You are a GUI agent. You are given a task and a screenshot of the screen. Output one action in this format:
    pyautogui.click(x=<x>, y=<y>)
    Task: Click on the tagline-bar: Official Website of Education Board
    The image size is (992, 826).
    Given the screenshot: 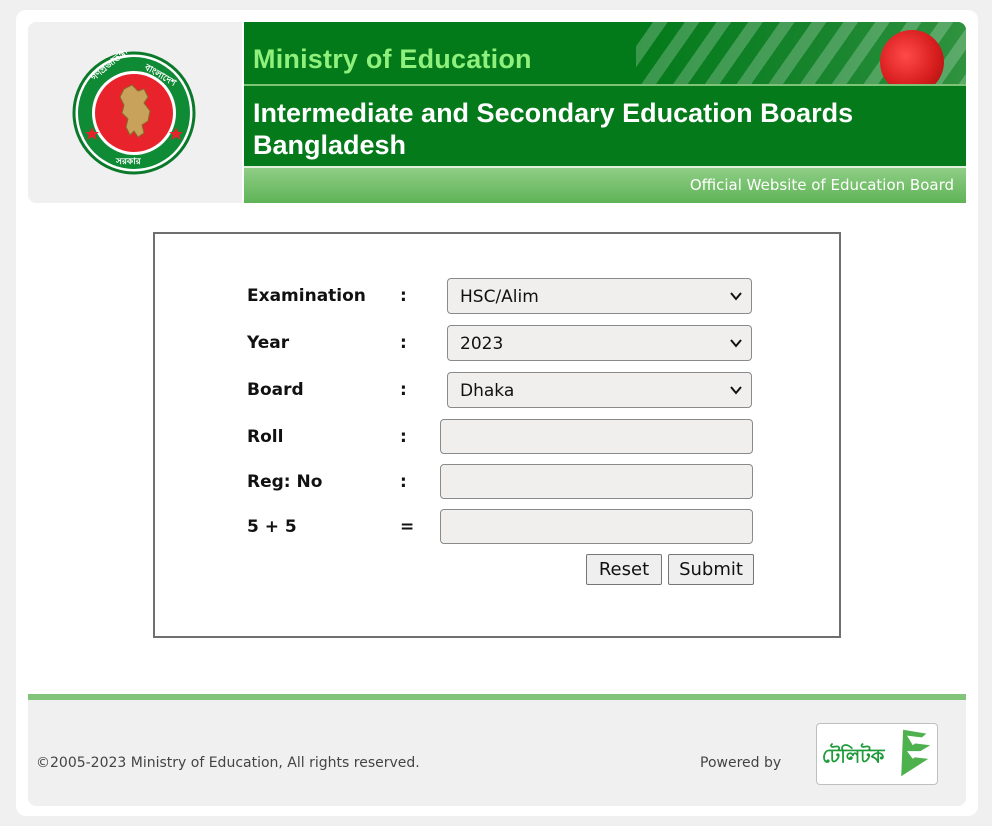 What is the action you would take?
    pyautogui.click(x=605, y=185)
    